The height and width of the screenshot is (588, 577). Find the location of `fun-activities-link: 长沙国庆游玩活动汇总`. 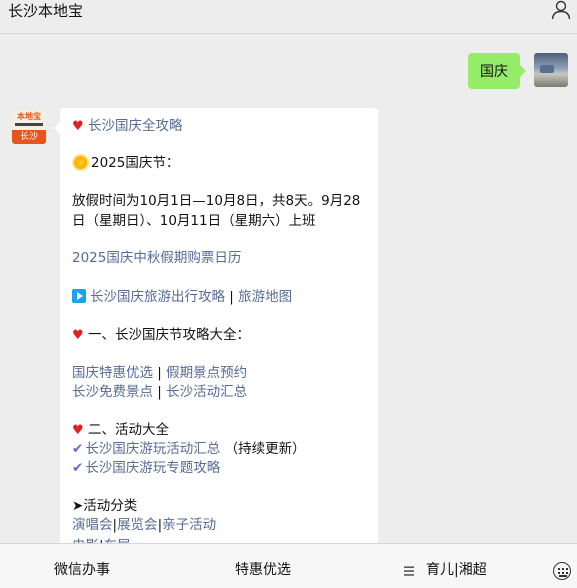

fun-activities-link: 长沙国庆游玩活动汇总 is located at coordinates (152, 449).